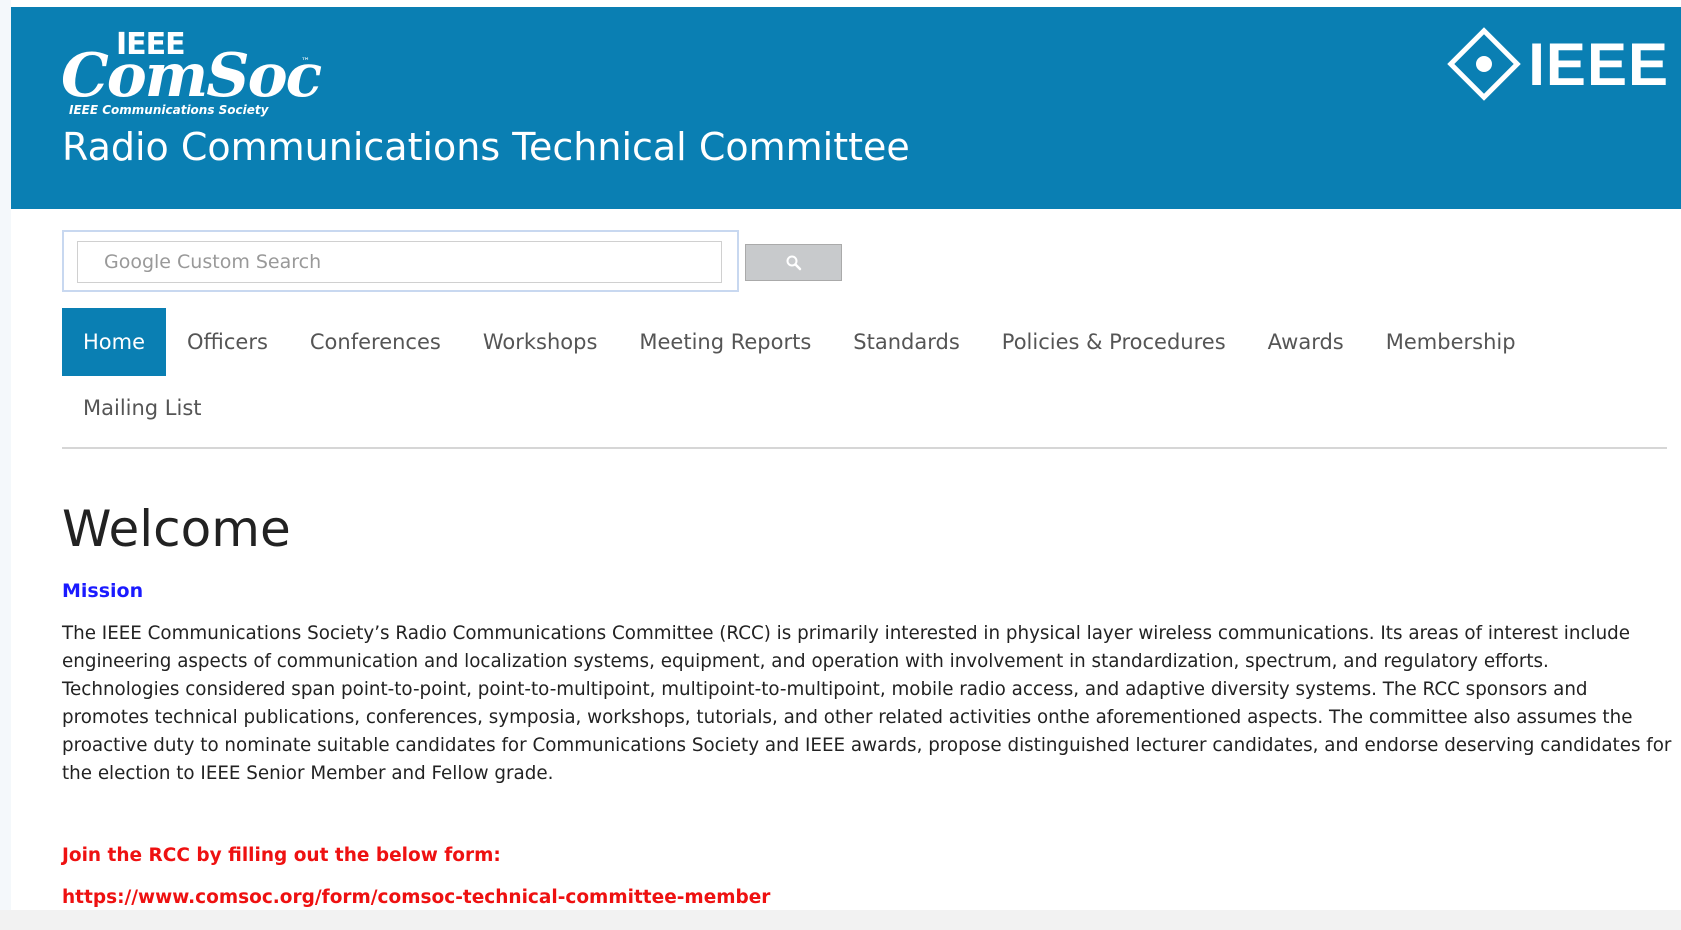 The width and height of the screenshot is (1681, 930). Describe the element at coordinates (375, 342) in the screenshot. I see `nav-item-conferences: Conferences` at that location.